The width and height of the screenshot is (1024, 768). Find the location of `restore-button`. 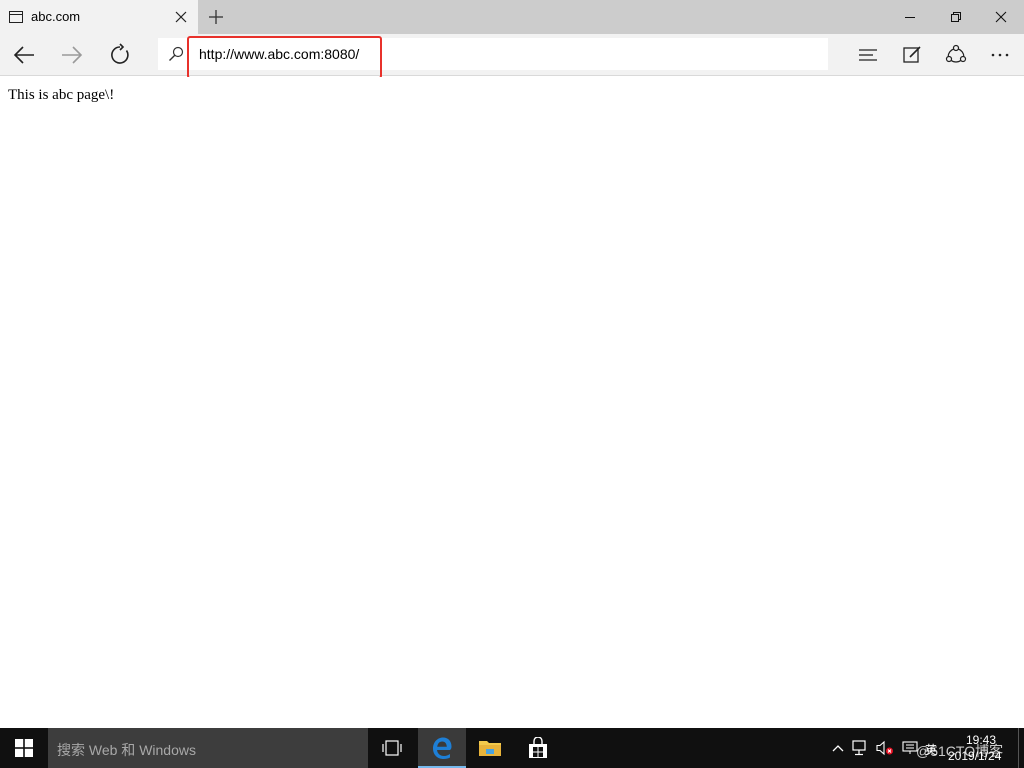

restore-button is located at coordinates (956, 17).